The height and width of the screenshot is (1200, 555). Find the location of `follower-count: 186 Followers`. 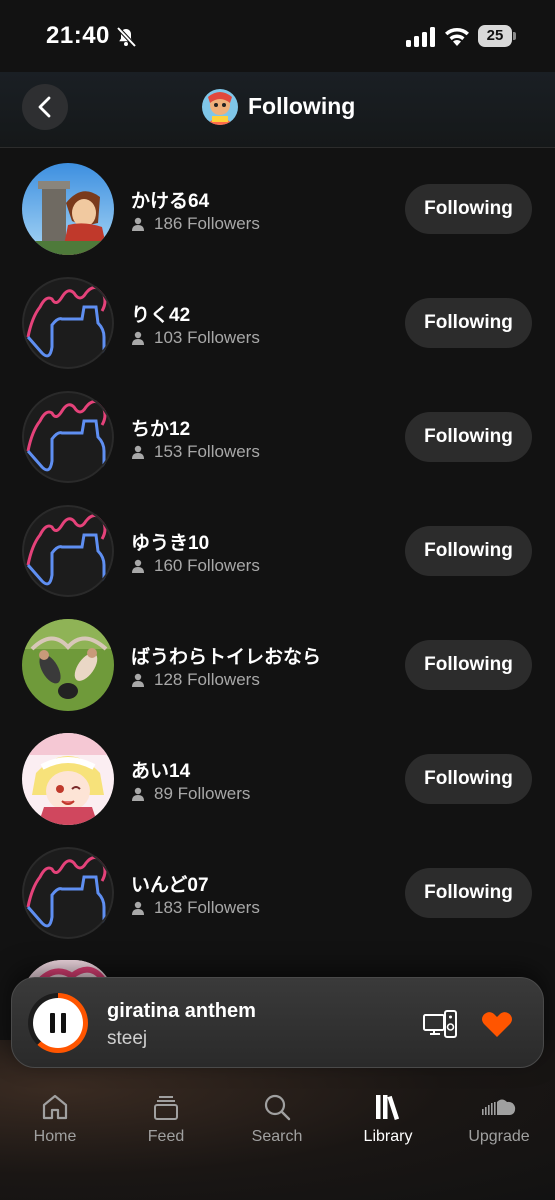

follower-count: 186 Followers is located at coordinates (195, 224).